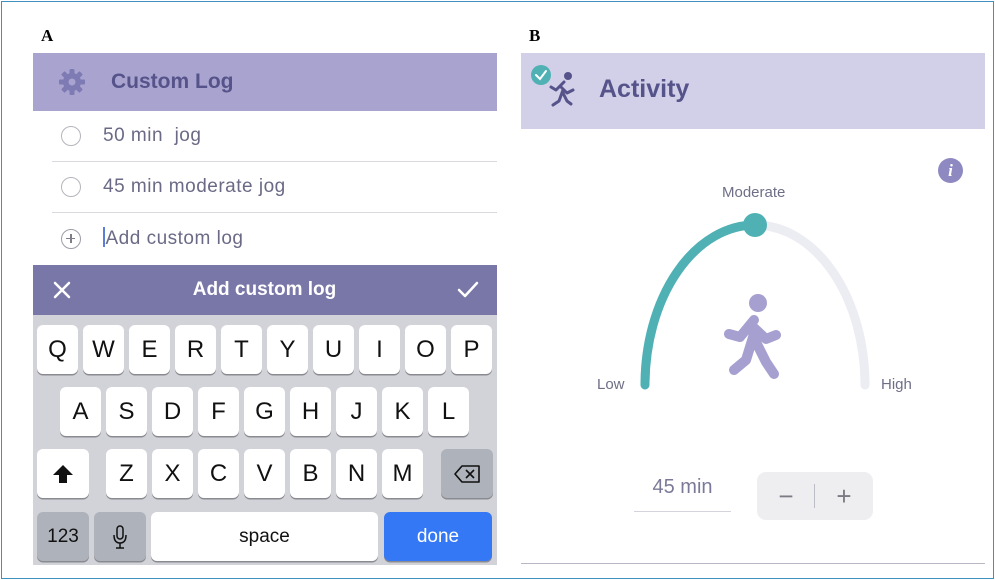  What do you see at coordinates (172, 81) in the screenshot?
I see `custom-log-title: Custom Log` at bounding box center [172, 81].